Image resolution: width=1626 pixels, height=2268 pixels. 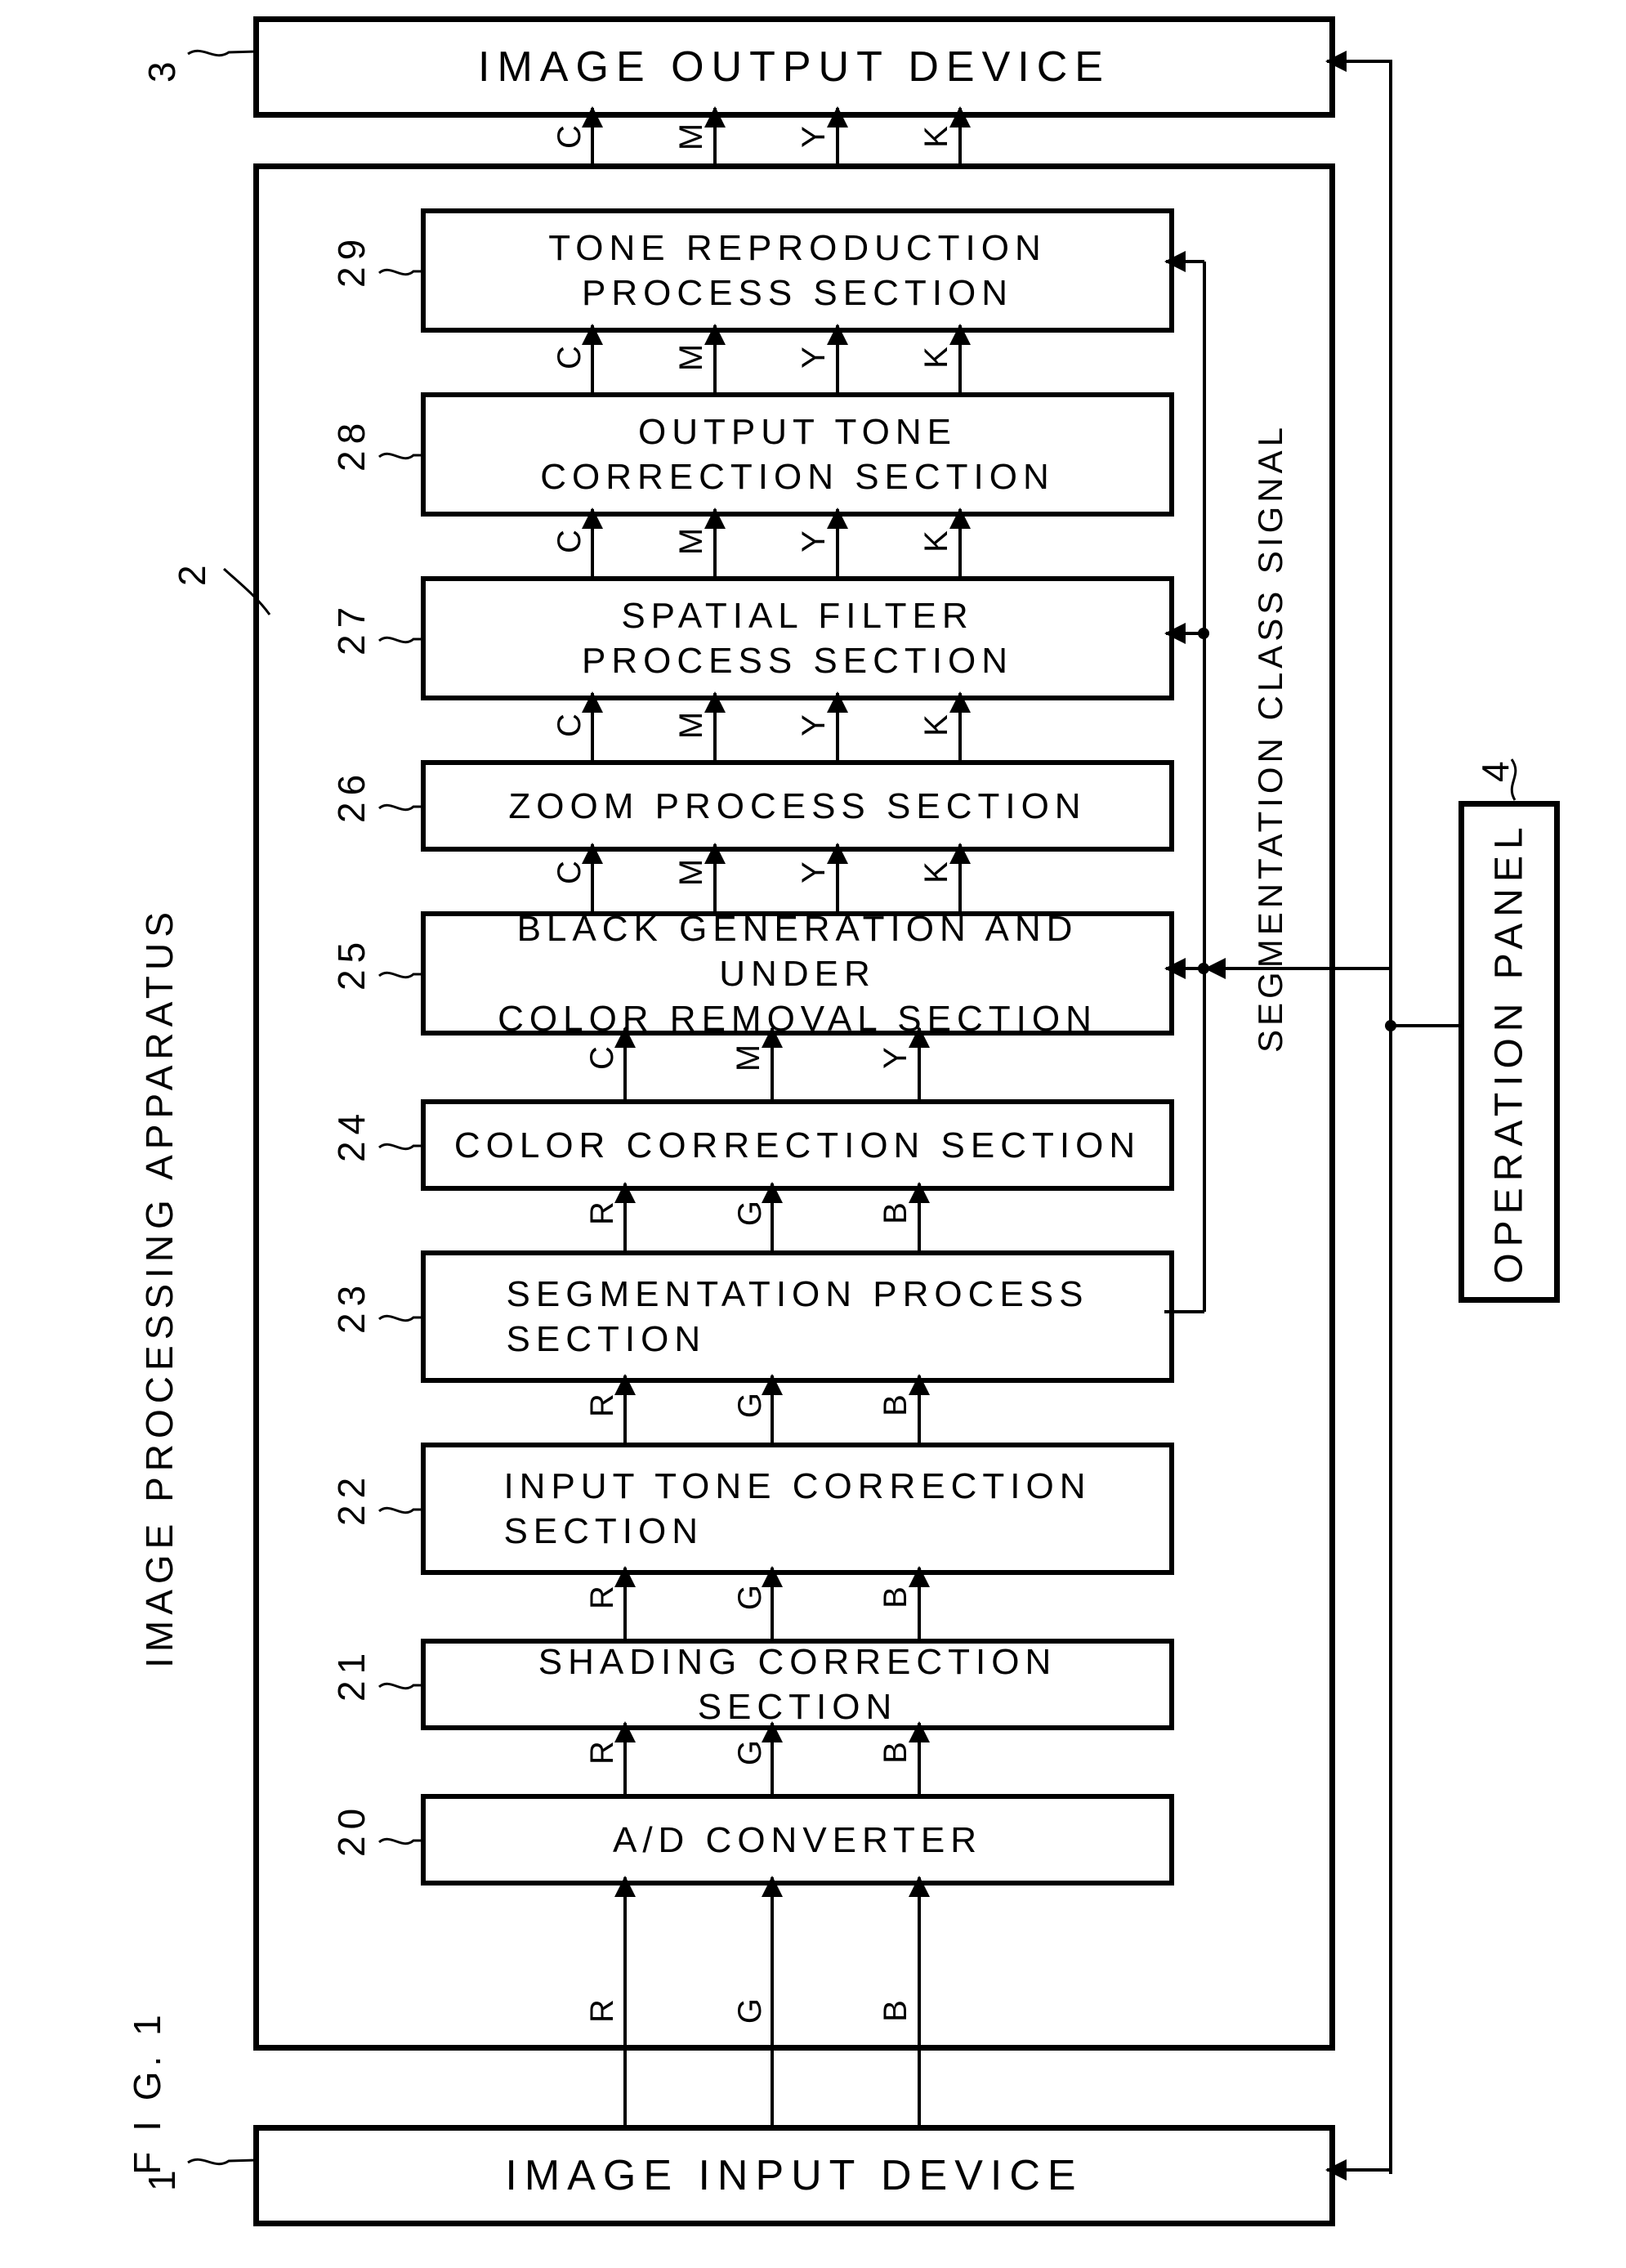 What do you see at coordinates (1205, 787) in the screenshot?
I see `segmentation-bus-line` at bounding box center [1205, 787].